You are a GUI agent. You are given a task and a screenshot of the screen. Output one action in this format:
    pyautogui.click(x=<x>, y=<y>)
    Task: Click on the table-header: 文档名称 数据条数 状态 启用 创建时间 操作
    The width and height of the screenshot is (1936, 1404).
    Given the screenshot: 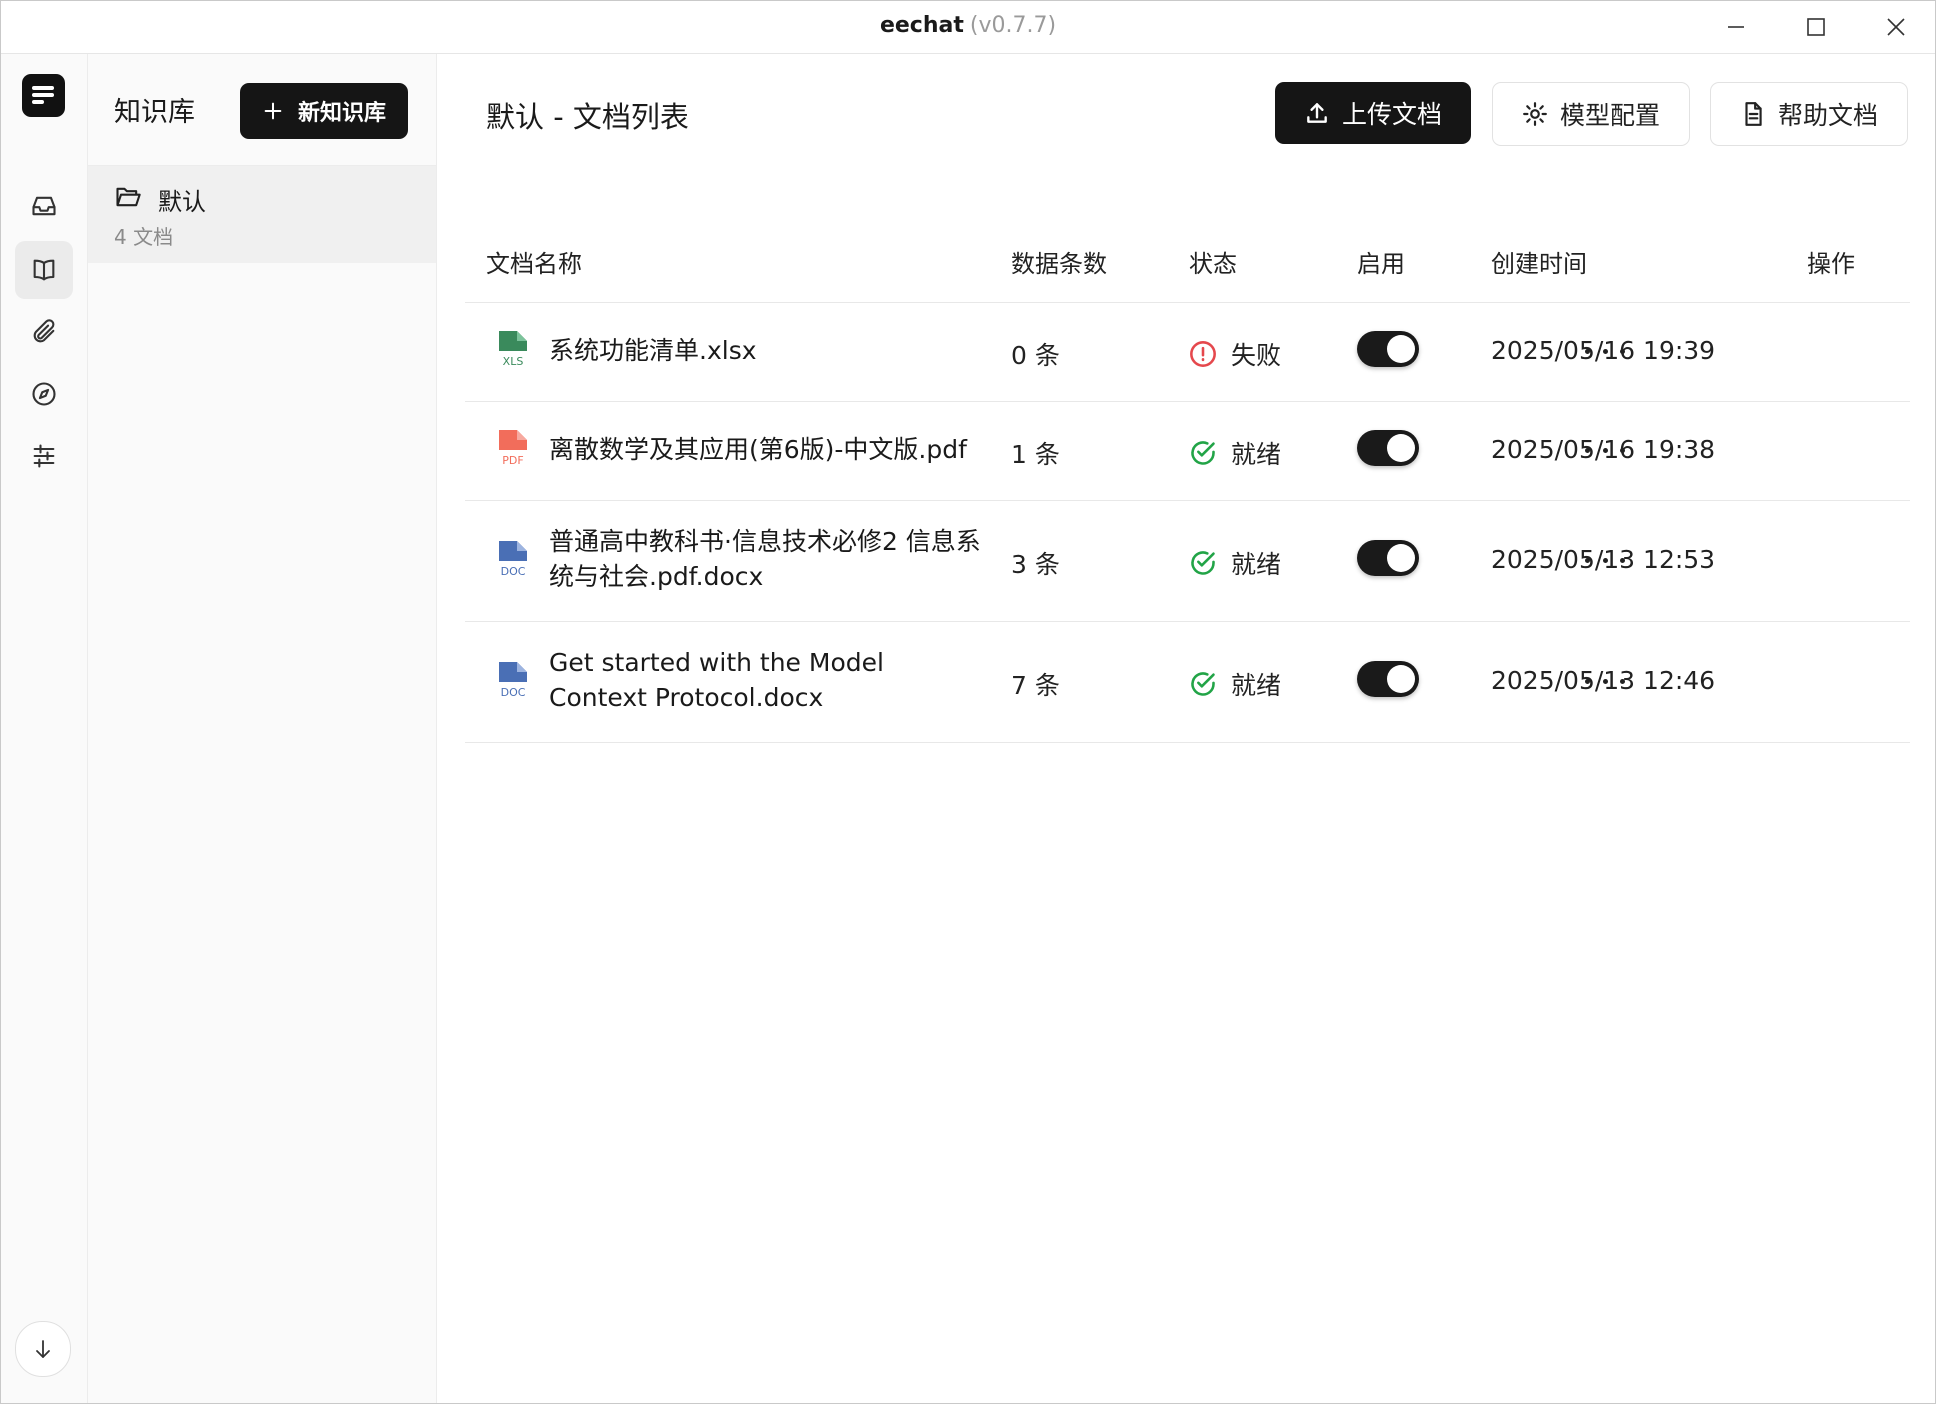 What is the action you would take?
    pyautogui.click(x=1187, y=238)
    